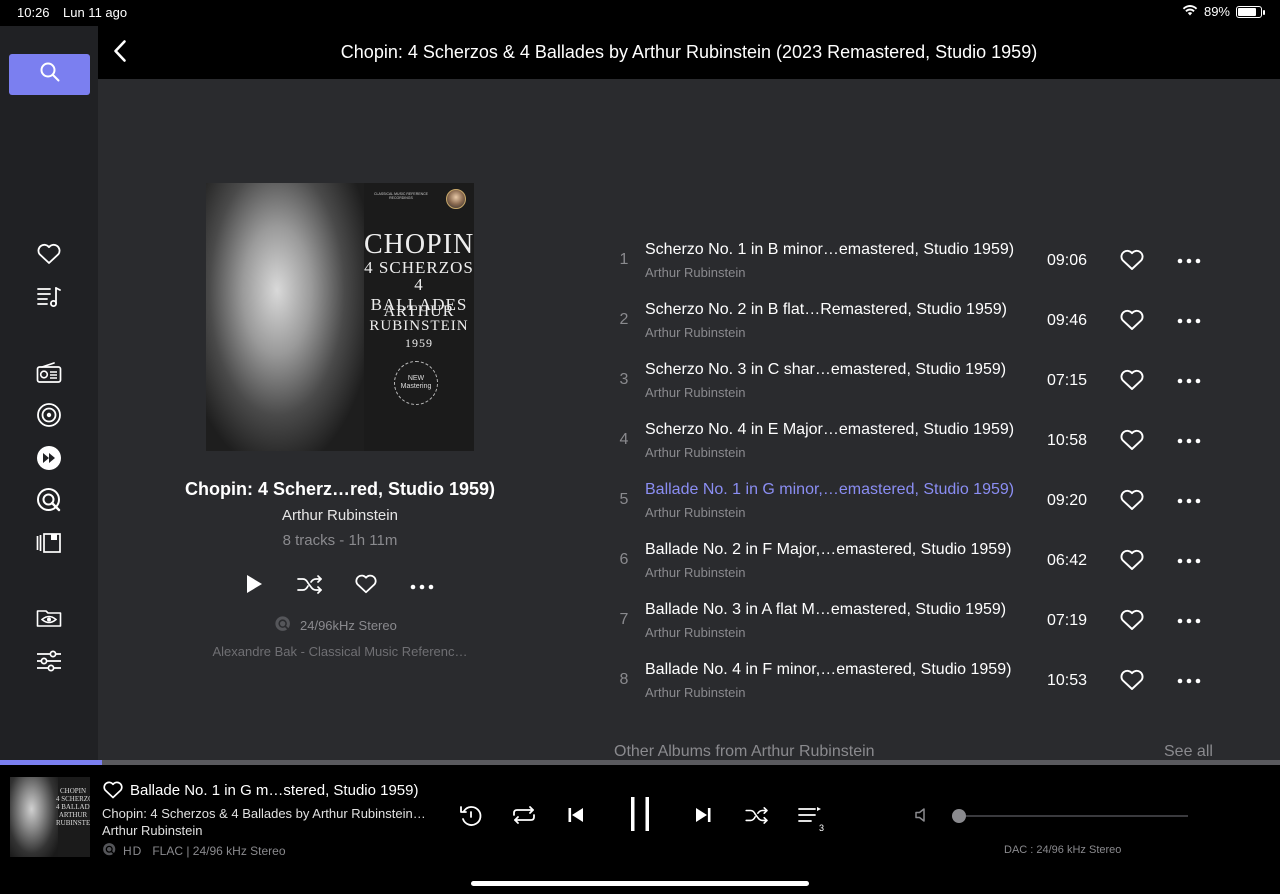 The image size is (1280, 894). What do you see at coordinates (624, 439) in the screenshot?
I see `track-number: 4` at bounding box center [624, 439].